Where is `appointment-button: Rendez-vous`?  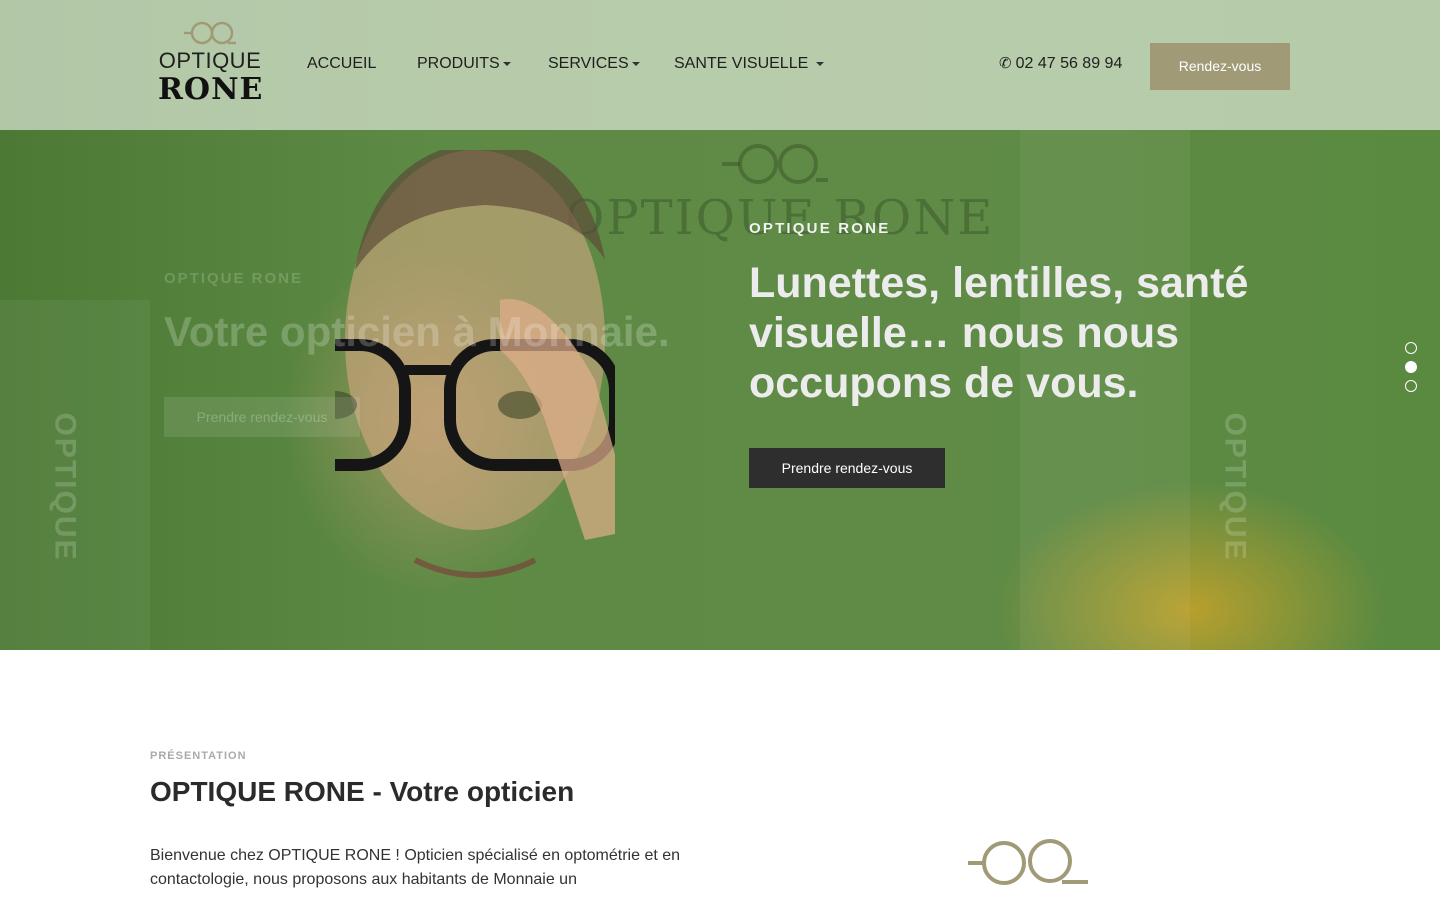 appointment-button: Rendez-vous is located at coordinates (1220, 66).